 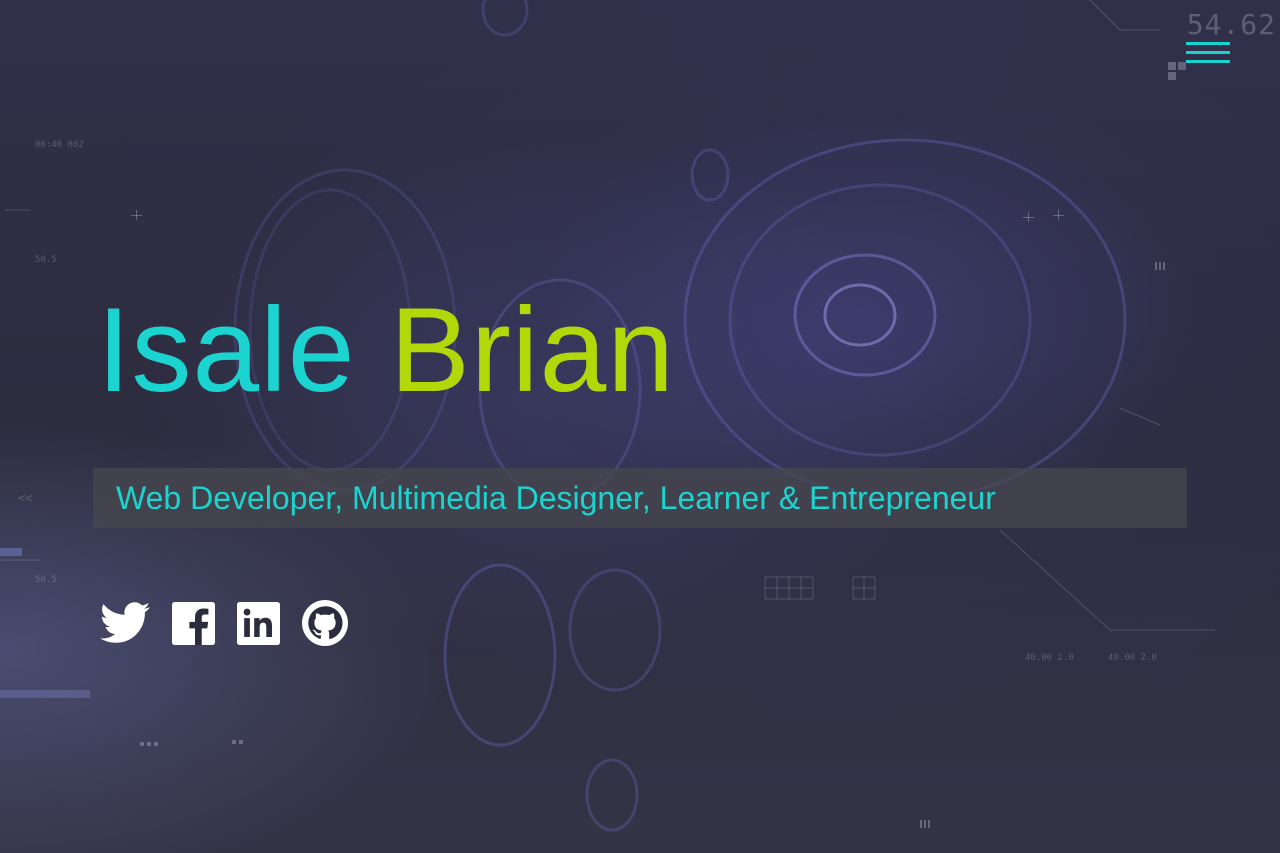 I want to click on first-name: Isale, so click(x=226, y=350).